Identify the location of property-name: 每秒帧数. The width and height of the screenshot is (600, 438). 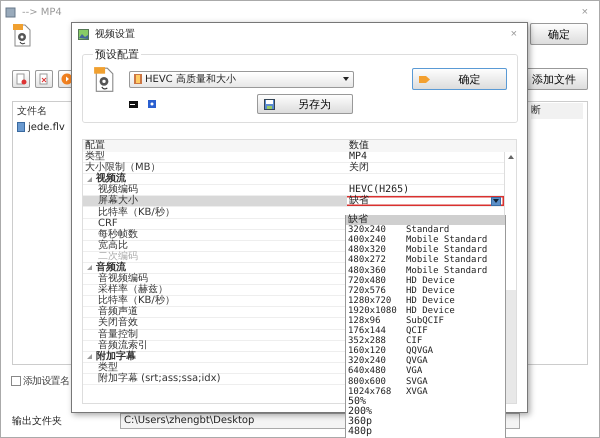
(215, 235).